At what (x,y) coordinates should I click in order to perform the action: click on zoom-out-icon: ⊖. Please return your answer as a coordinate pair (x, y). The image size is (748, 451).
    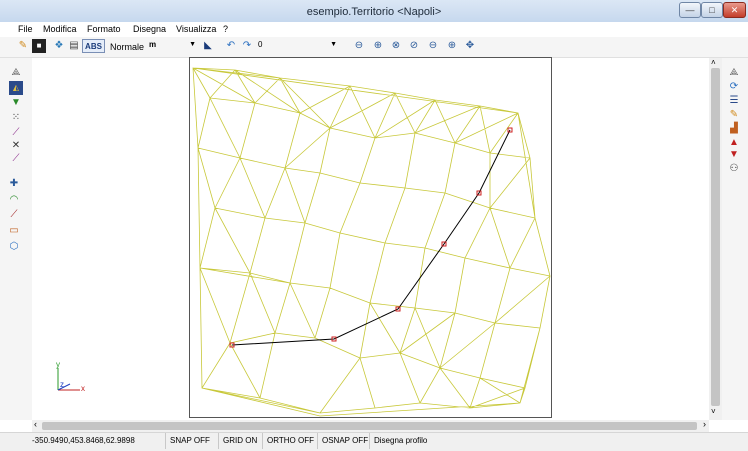
    Looking at the image, I should click on (433, 46).